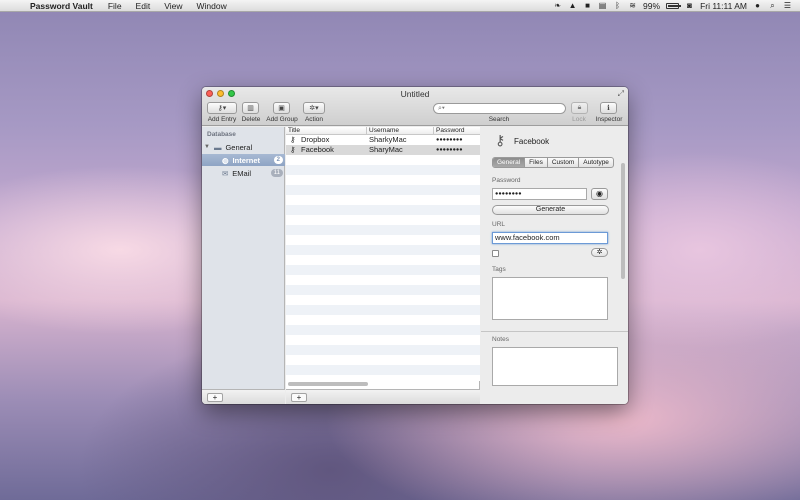 The width and height of the screenshot is (800, 500). What do you see at coordinates (787, 5) in the screenshot?
I see `notification-center-icon: ☰` at bounding box center [787, 5].